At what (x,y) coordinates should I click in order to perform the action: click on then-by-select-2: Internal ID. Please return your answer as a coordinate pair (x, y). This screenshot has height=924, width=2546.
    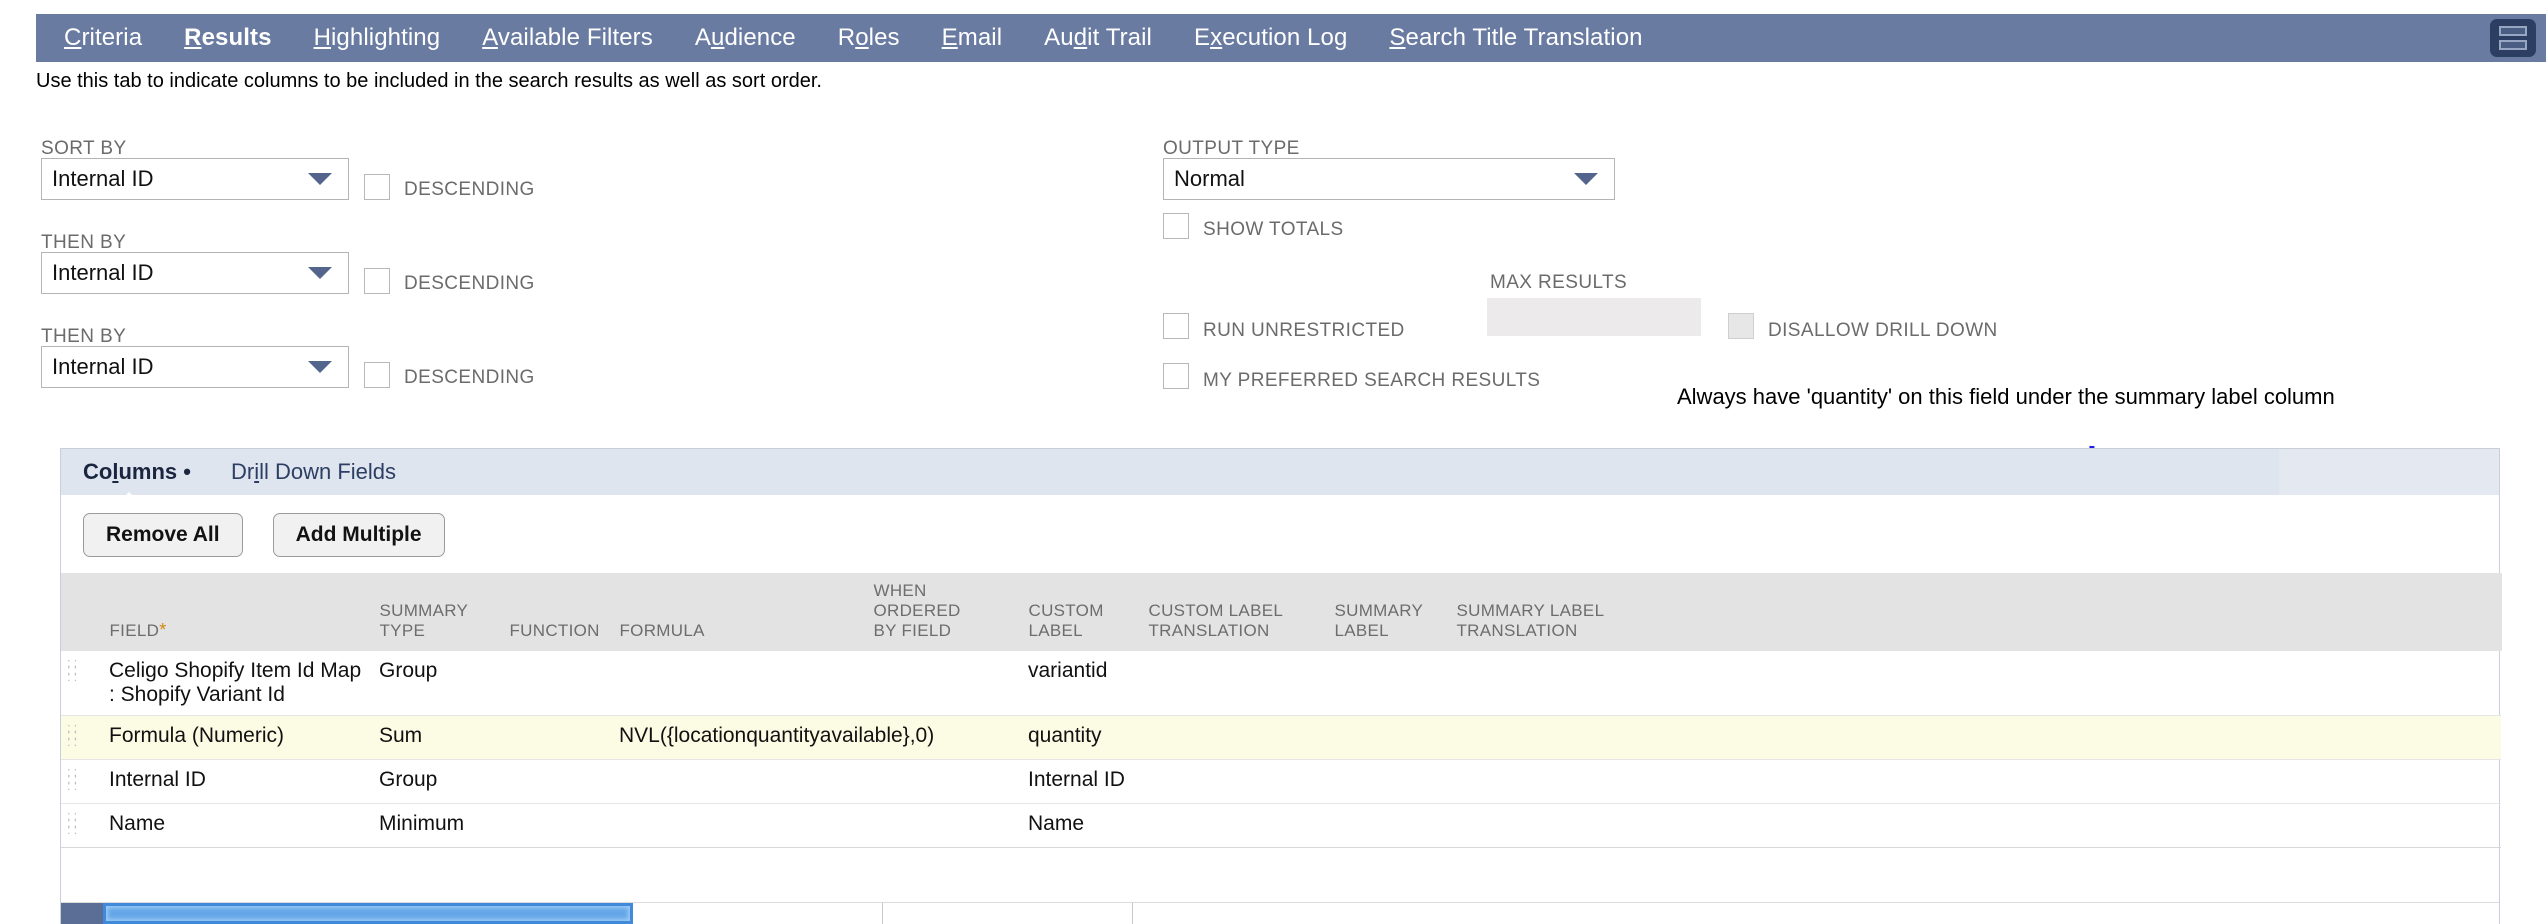
    Looking at the image, I should click on (195, 367).